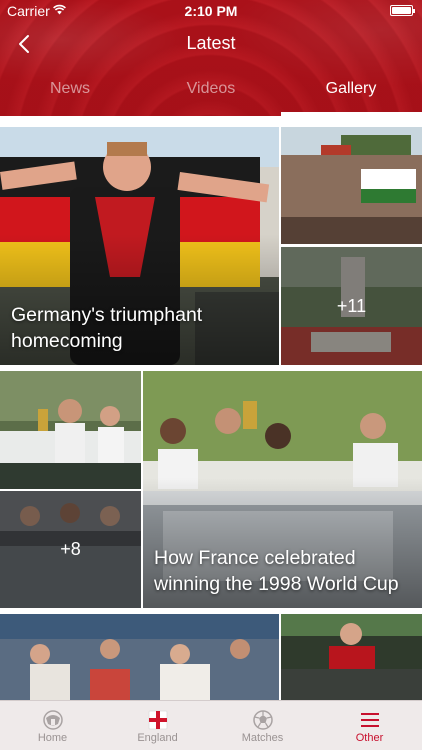  I want to click on fans-celebration-image, so click(139, 657).